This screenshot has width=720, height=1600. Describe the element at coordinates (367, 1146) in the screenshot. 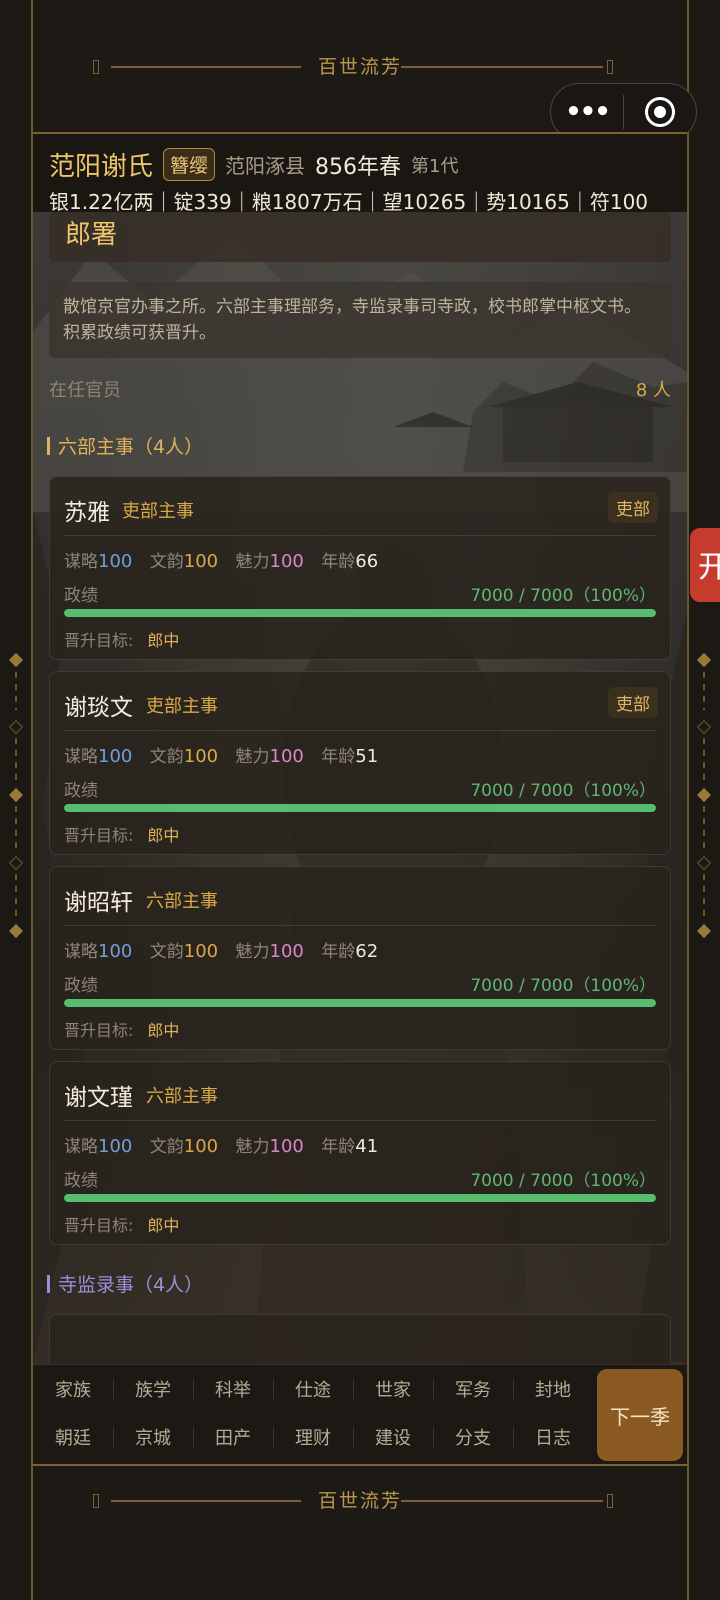

I see `age-value: 41` at that location.